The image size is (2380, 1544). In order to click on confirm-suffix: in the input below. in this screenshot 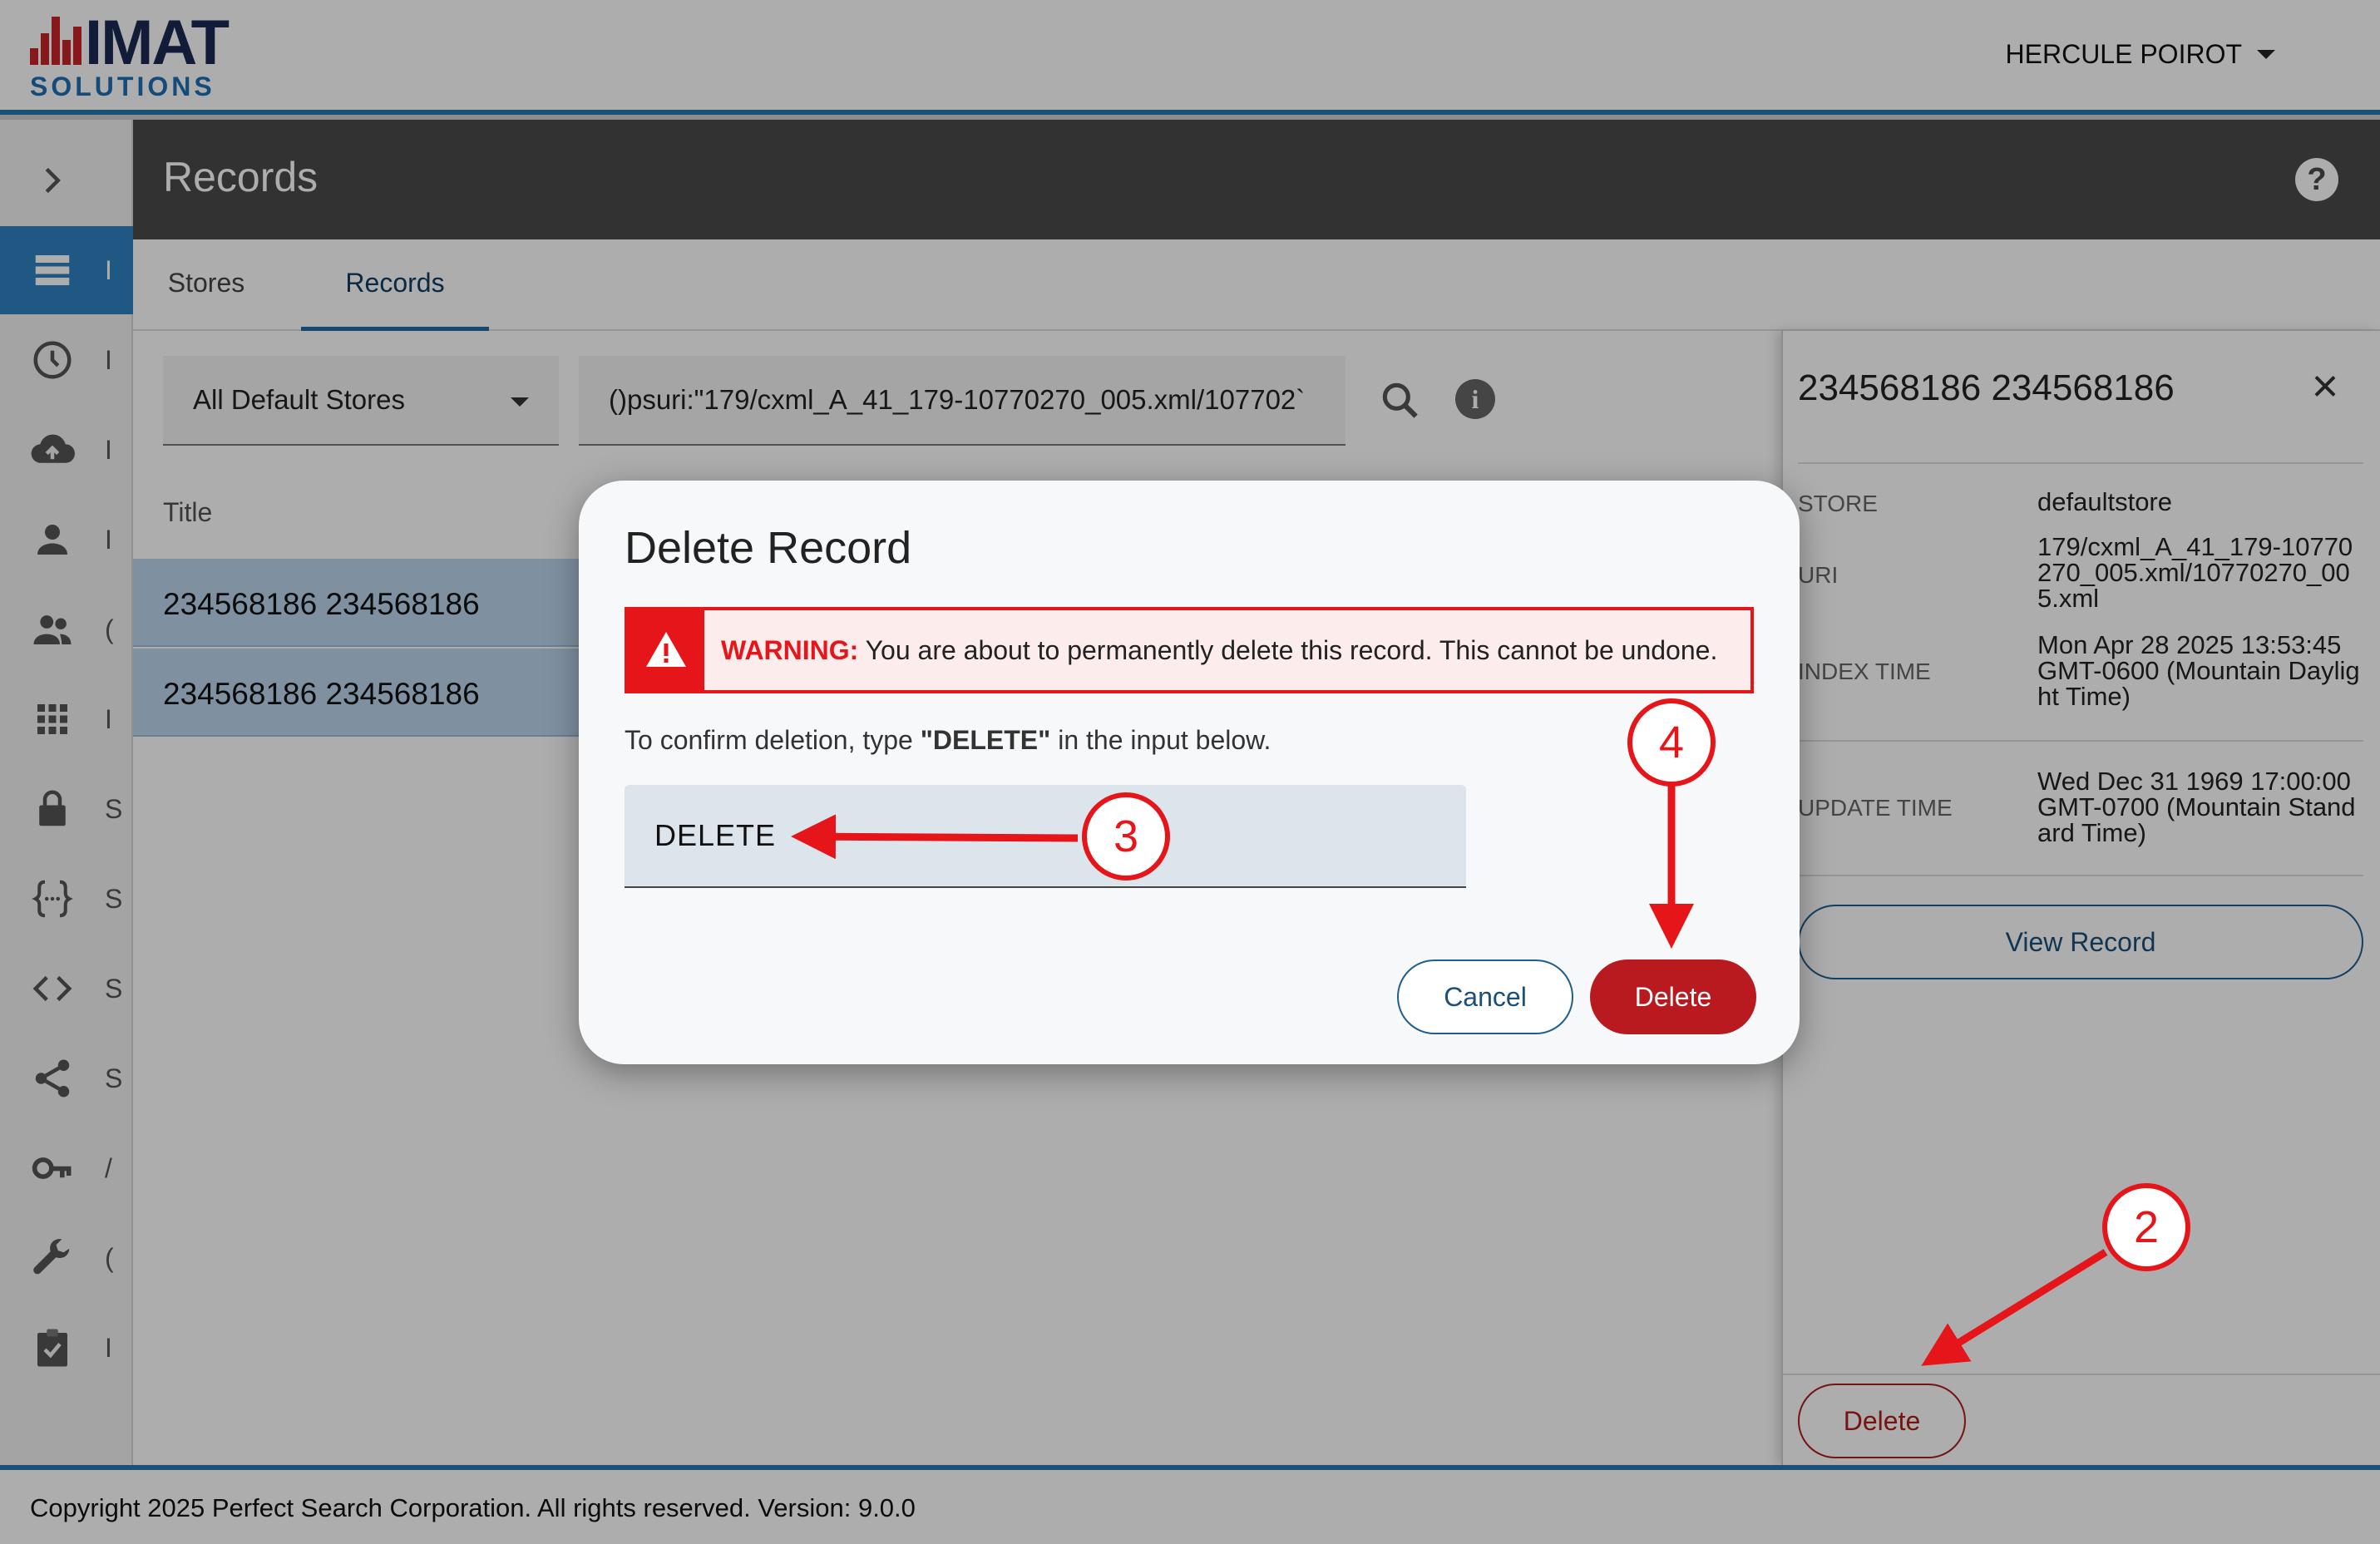, I will do `click(1160, 740)`.